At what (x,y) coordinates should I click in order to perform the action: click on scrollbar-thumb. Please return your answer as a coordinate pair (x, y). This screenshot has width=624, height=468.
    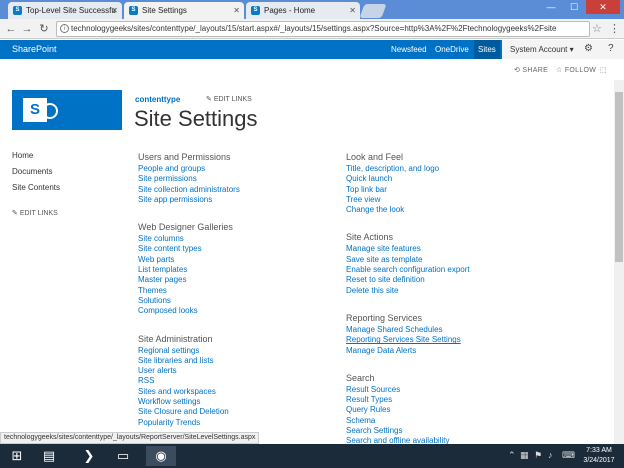
    Looking at the image, I should click on (619, 177).